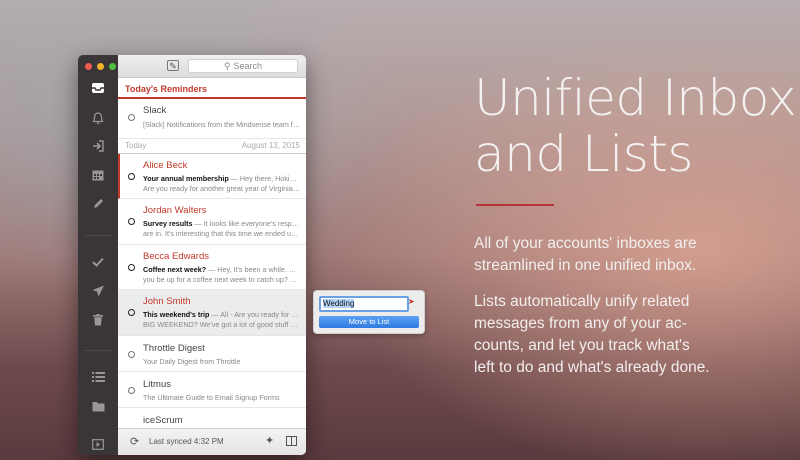  I want to click on headline: Unified Inbox and Lists, so click(635, 126).